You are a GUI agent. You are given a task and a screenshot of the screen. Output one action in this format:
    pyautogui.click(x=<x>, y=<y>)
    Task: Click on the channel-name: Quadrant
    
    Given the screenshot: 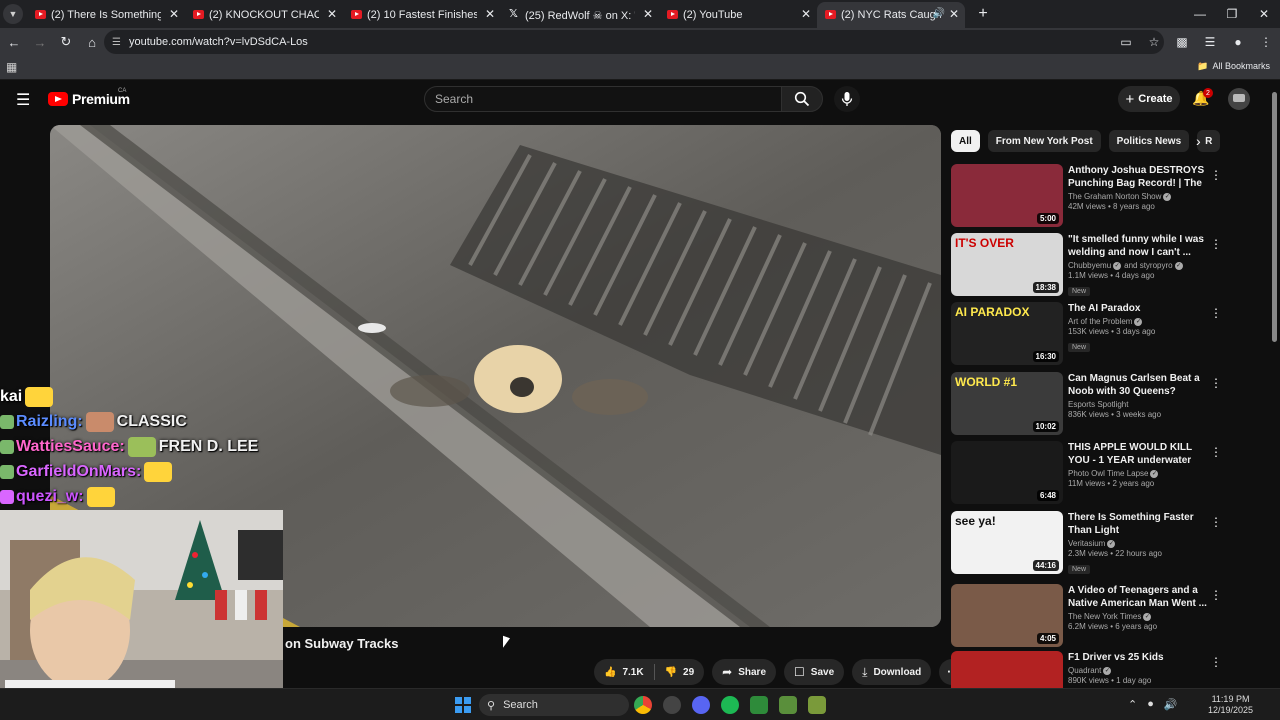 What is the action you would take?
    pyautogui.click(x=1084, y=670)
    